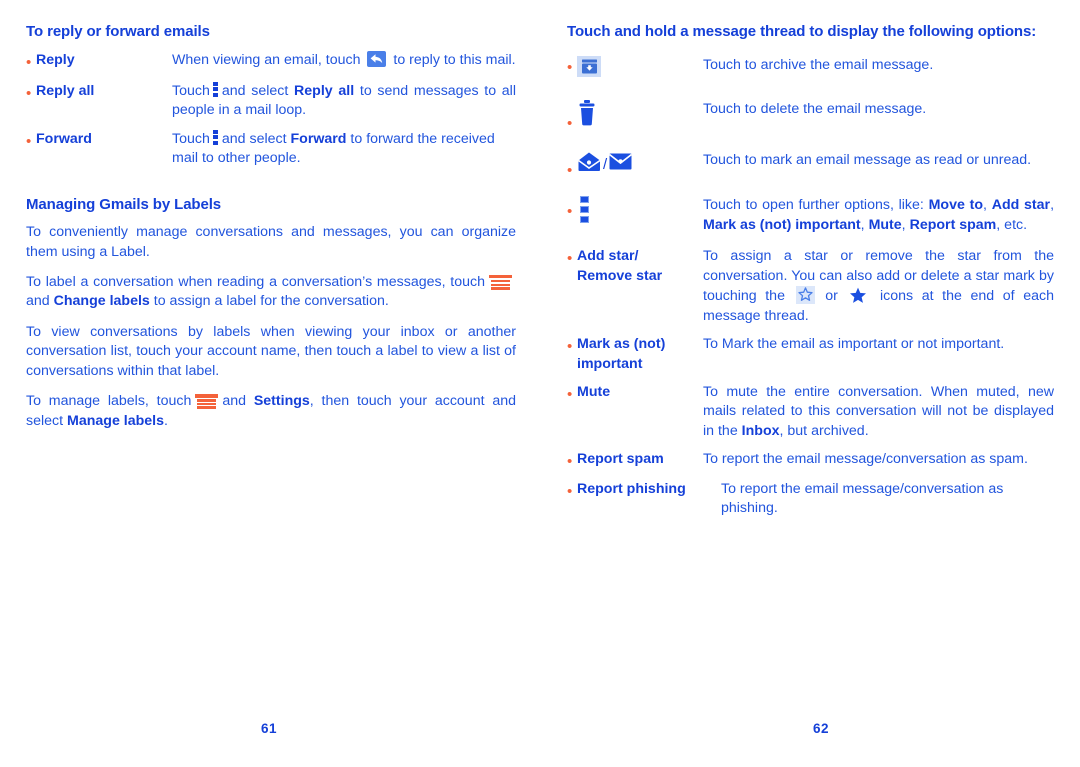 The height and width of the screenshot is (767, 1080). What do you see at coordinates (65, 90) in the screenshot?
I see `term-reply-all: Reply all` at bounding box center [65, 90].